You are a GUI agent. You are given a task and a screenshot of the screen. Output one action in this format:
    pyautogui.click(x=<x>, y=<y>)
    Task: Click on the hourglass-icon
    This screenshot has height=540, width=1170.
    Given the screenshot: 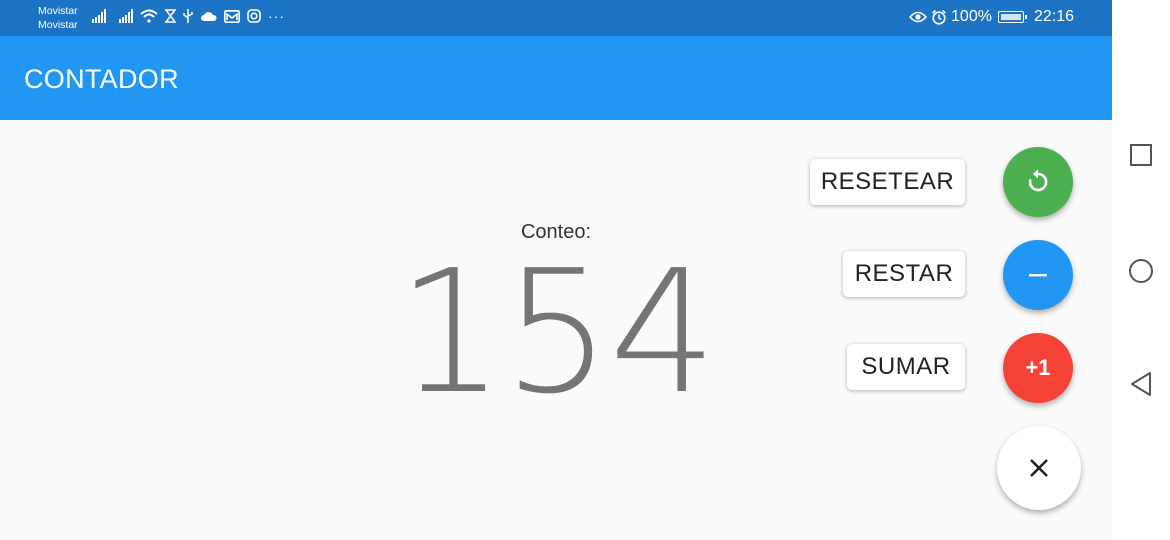 What is the action you would take?
    pyautogui.click(x=170, y=16)
    